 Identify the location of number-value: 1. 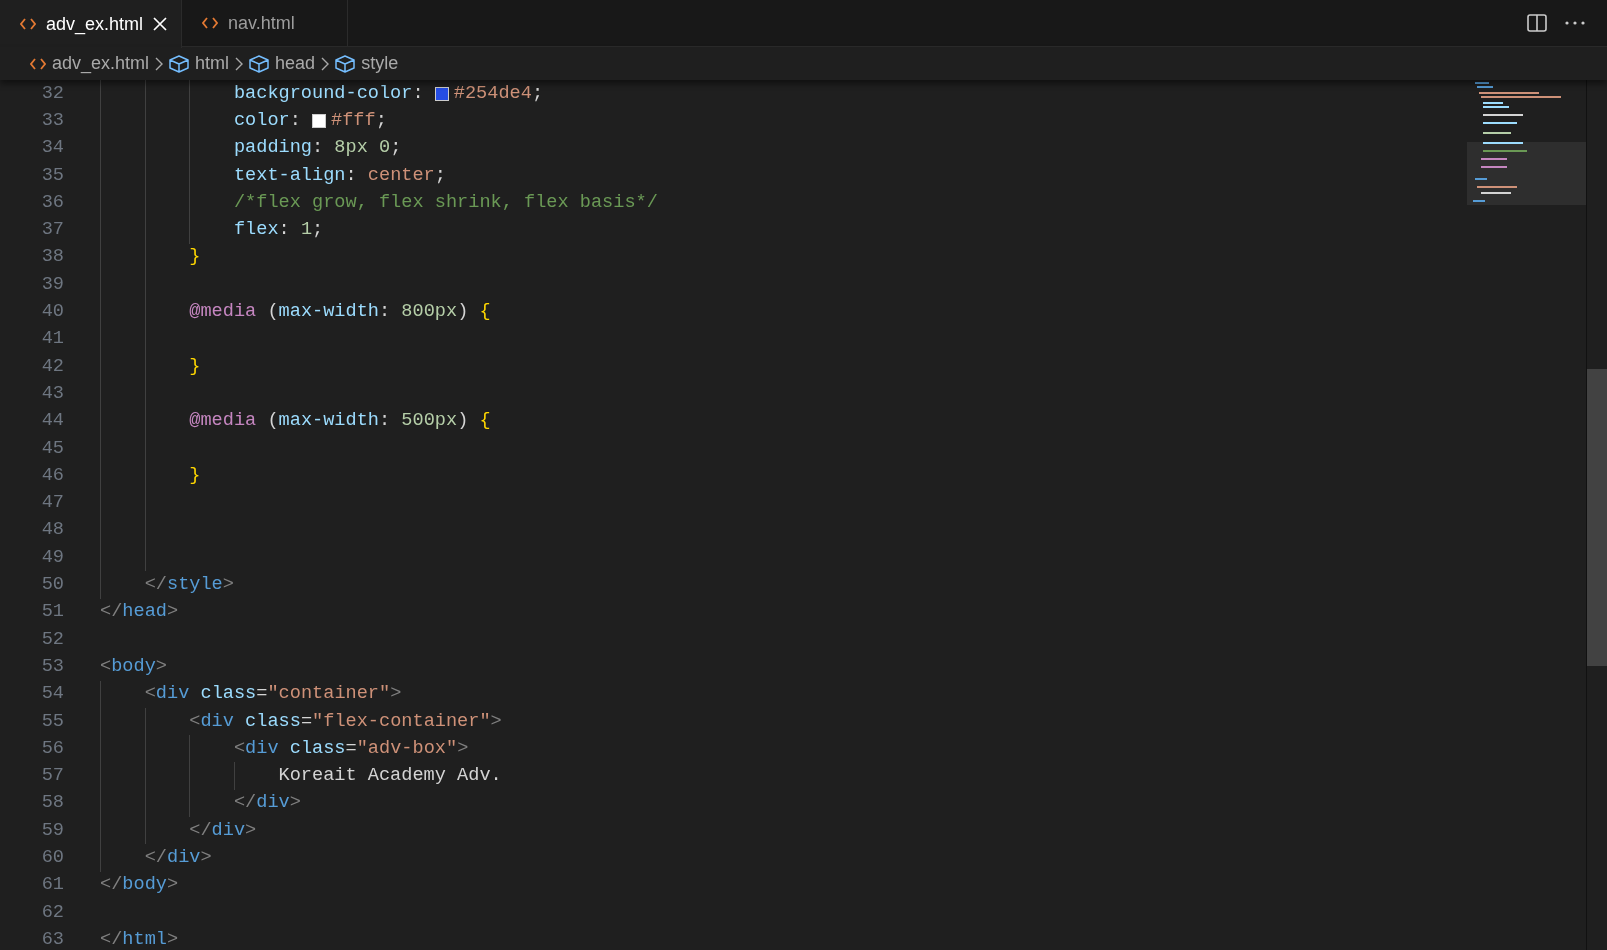
(306, 230).